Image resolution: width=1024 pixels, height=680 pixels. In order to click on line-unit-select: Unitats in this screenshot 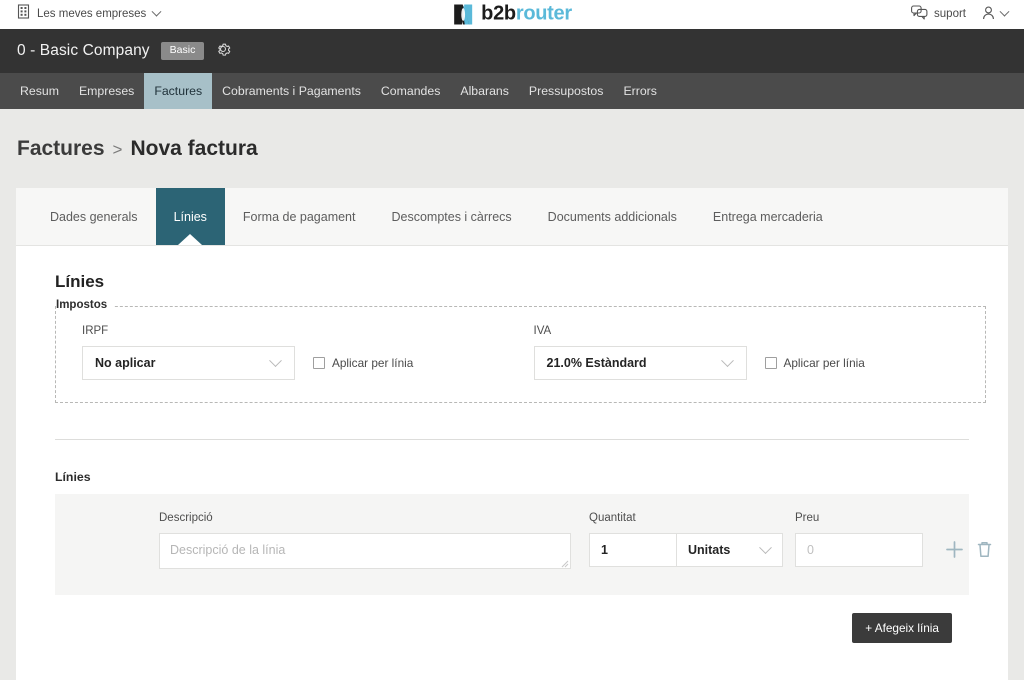, I will do `click(730, 550)`.